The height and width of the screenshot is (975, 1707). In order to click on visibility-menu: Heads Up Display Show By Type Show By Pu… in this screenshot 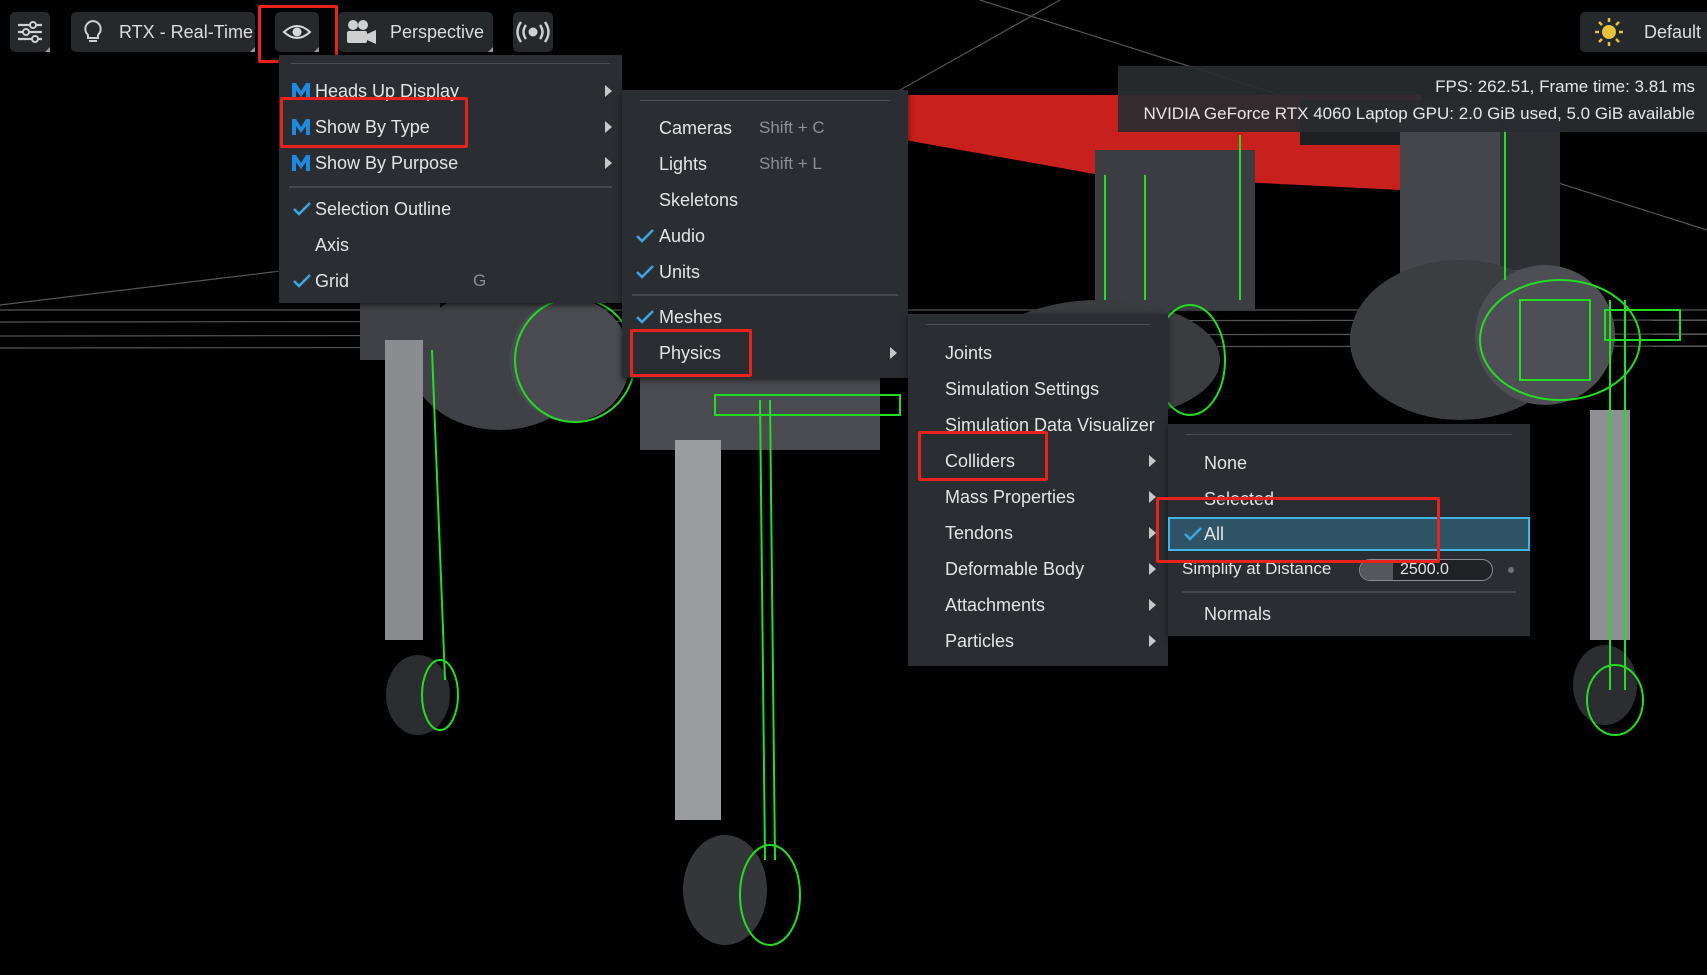, I will do `click(450, 179)`.